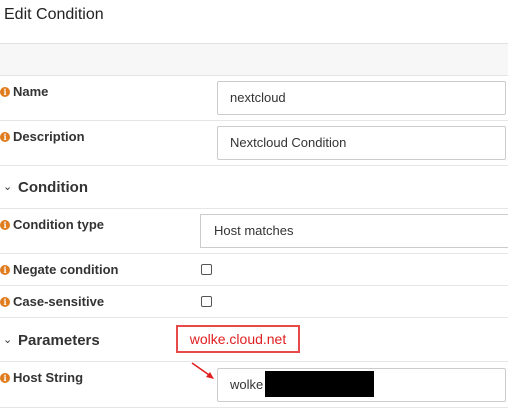 Image resolution: width=508 pixels, height=420 pixels. Describe the element at coordinates (254, 302) in the screenshot. I see `case-sensitive-row: i Case-sensitive` at that location.